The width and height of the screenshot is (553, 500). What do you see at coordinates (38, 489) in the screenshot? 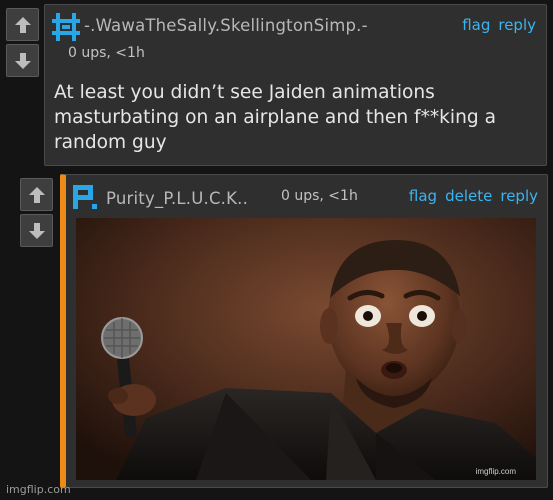
I see `site-watermark: imgflip.com` at bounding box center [38, 489].